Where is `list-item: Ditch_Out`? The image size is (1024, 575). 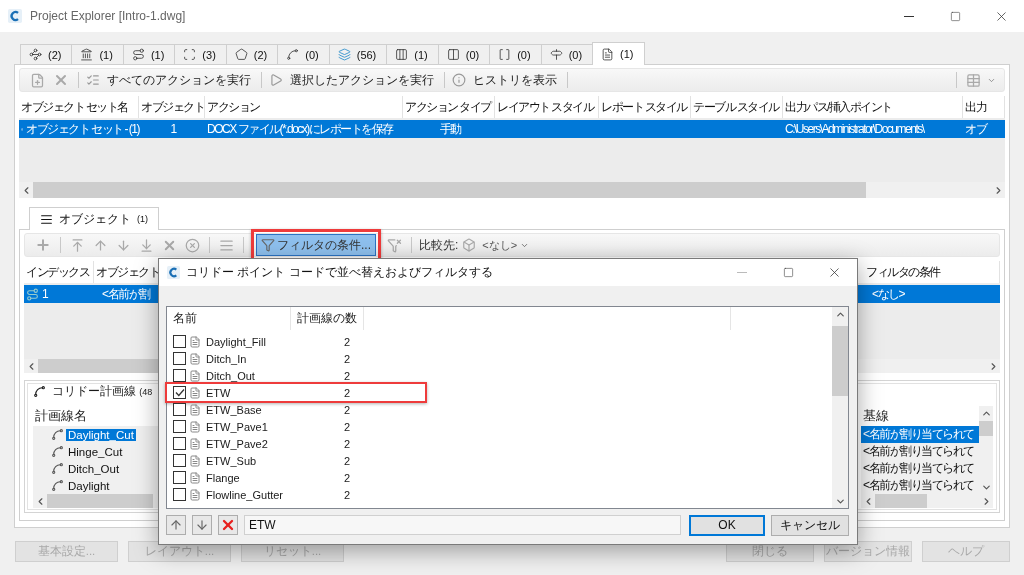 list-item: Ditch_Out is located at coordinates (94, 468).